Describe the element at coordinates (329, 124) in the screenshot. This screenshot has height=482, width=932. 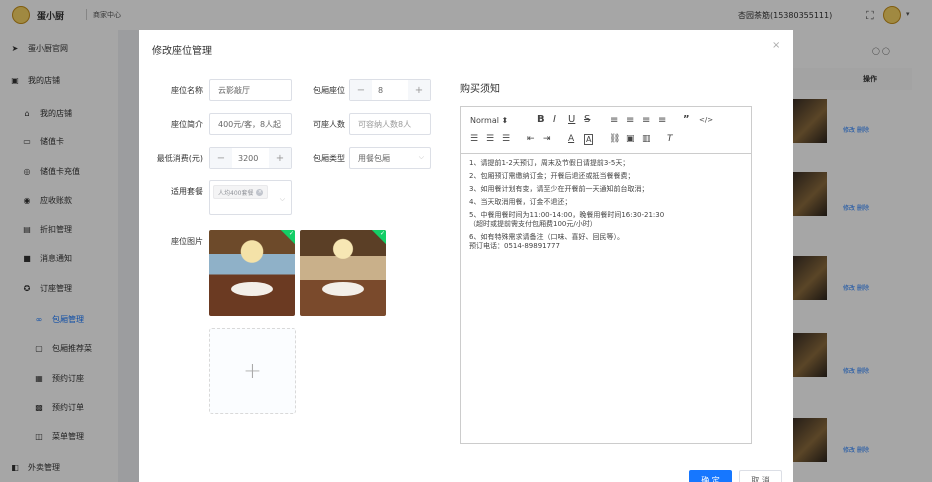
I see `capacity-label: 可座人数` at that location.